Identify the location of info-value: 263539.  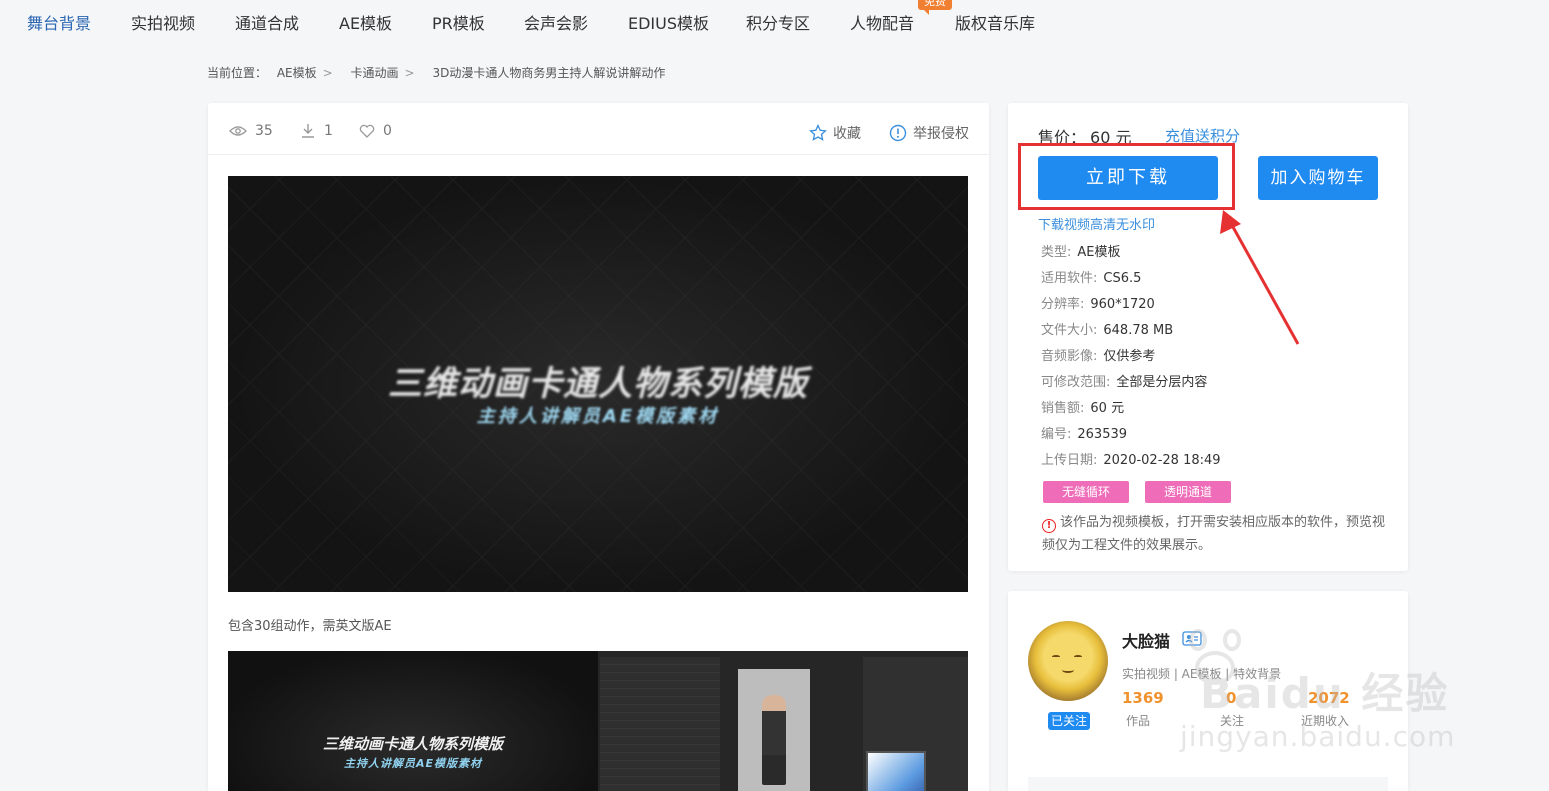
(1102, 434).